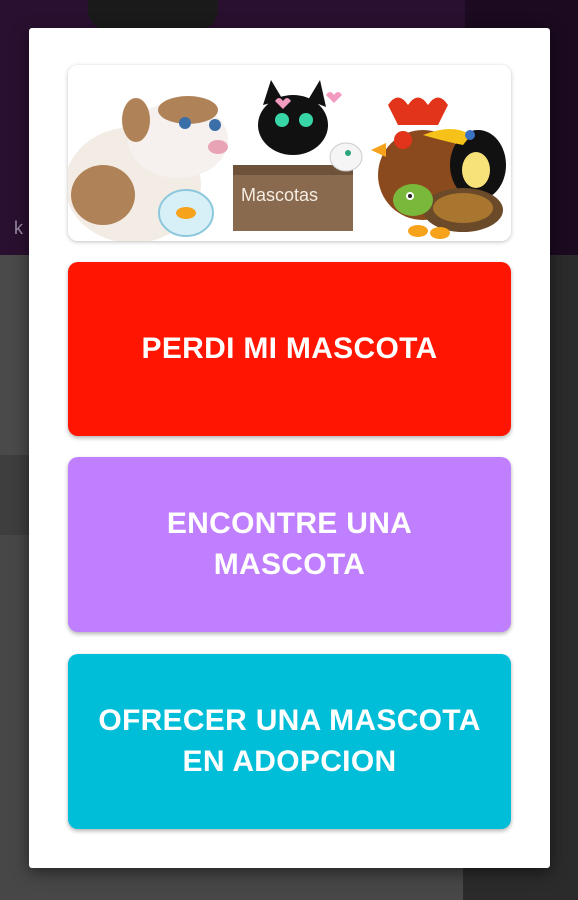 This screenshot has height=900, width=578. What do you see at coordinates (279, 195) in the screenshot?
I see `banner-label: Mascotas` at bounding box center [279, 195].